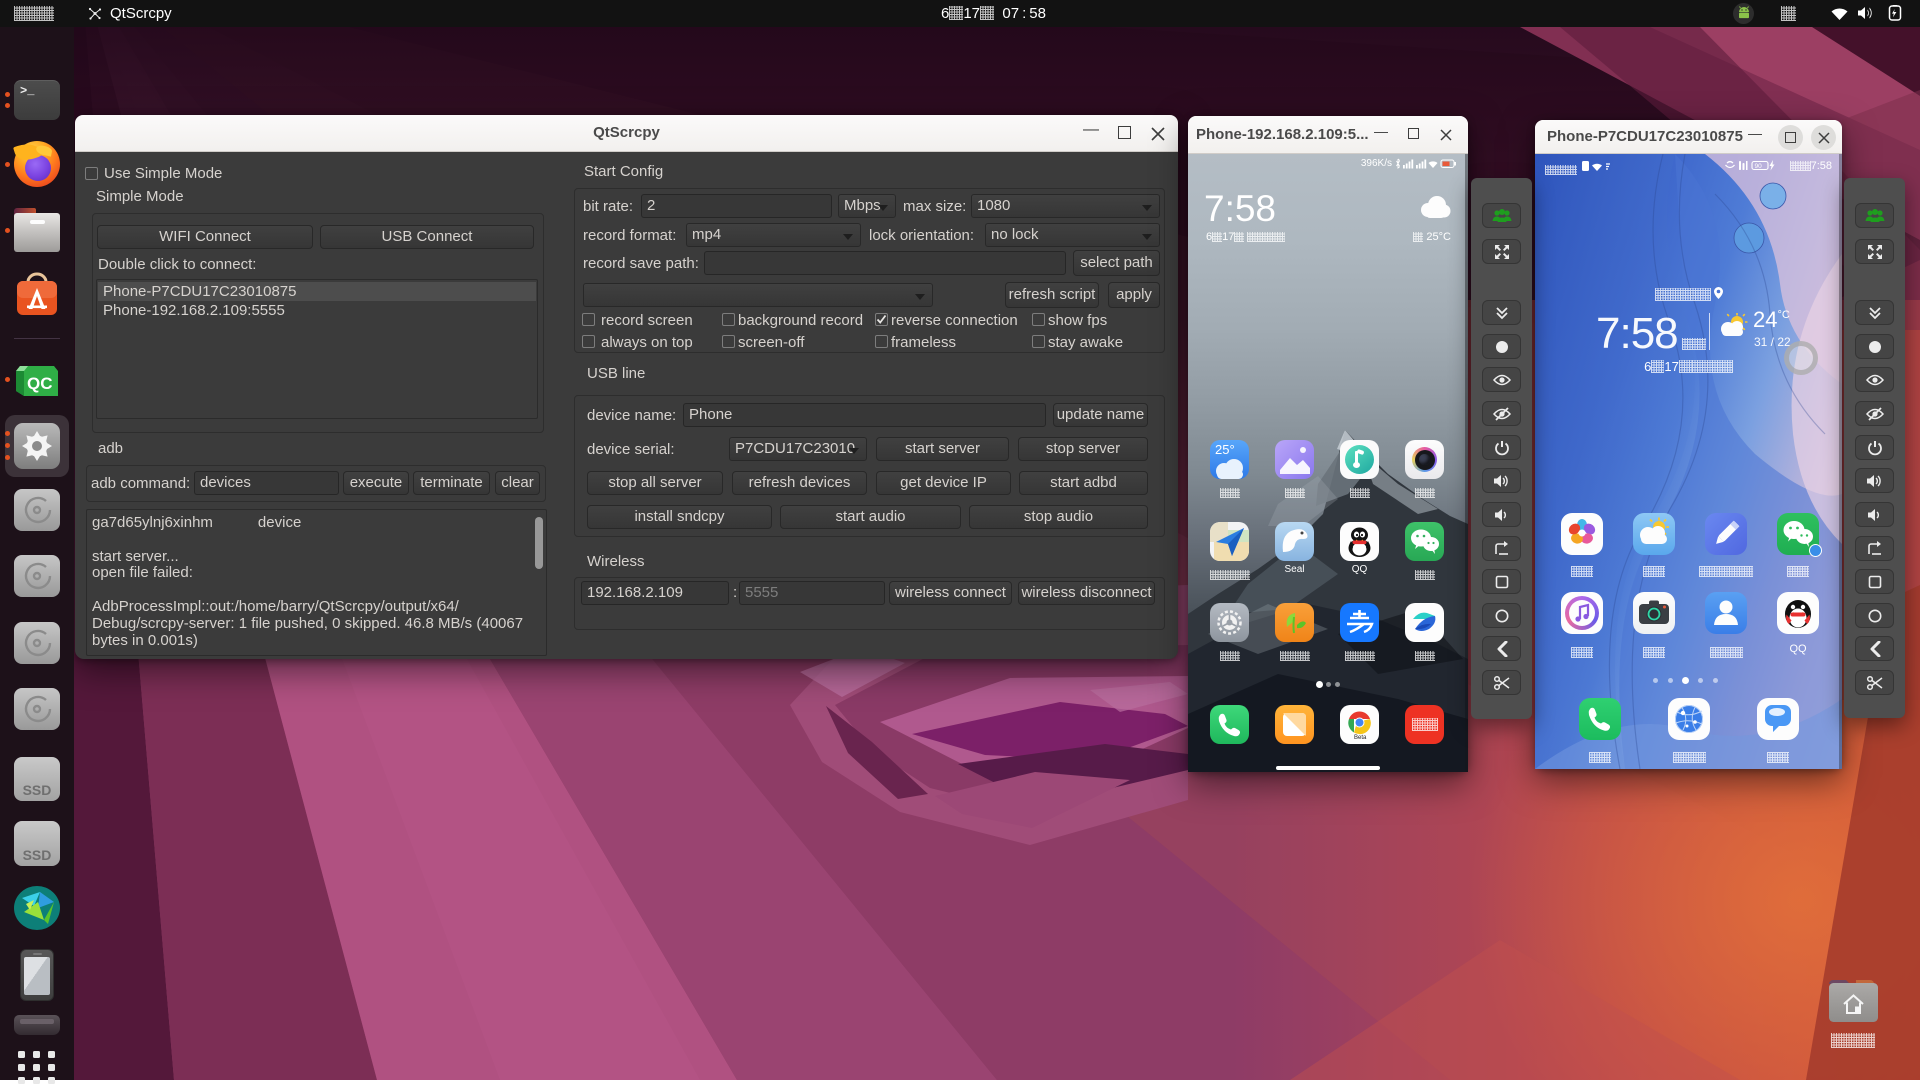 The height and width of the screenshot is (1084, 1920). I want to click on svg-text: Beta, so click(1360, 738).